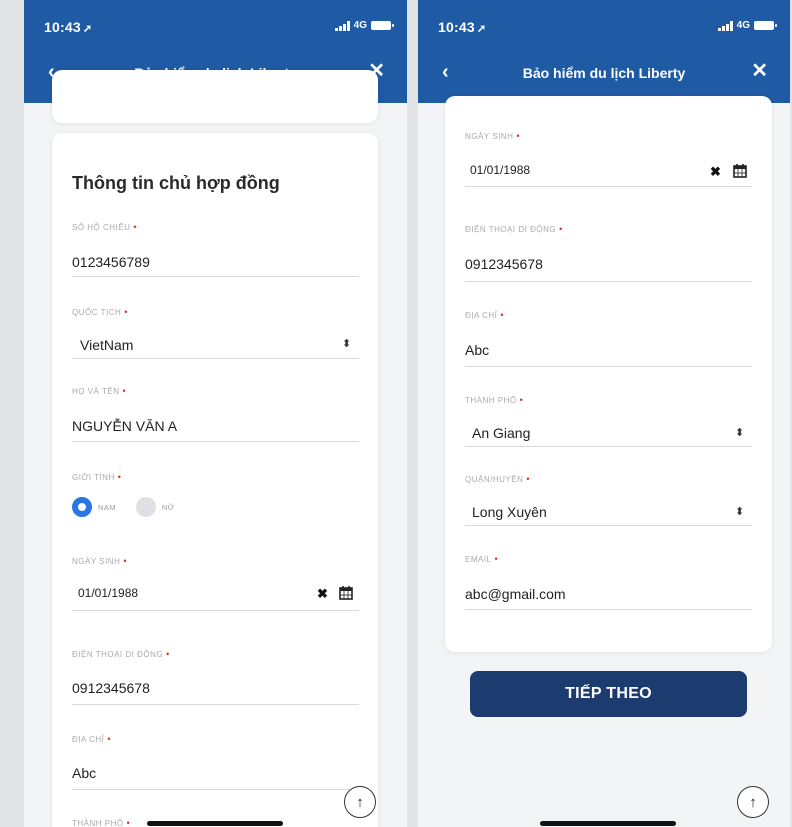 The image size is (792, 827). I want to click on nationality-select: VietNam, so click(106, 345).